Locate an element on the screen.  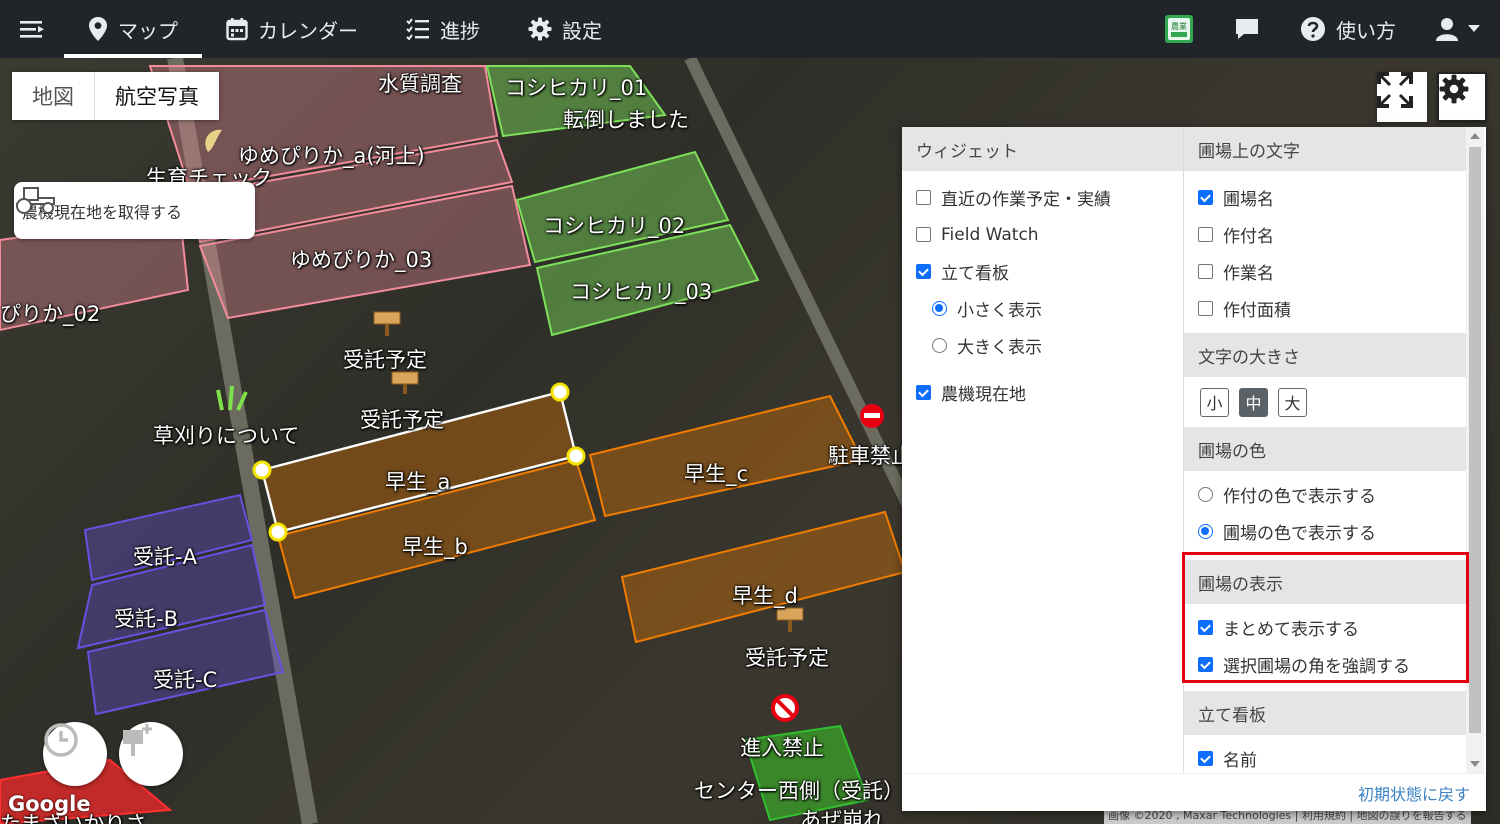
field-wase-c is located at coordinates (726, 456).